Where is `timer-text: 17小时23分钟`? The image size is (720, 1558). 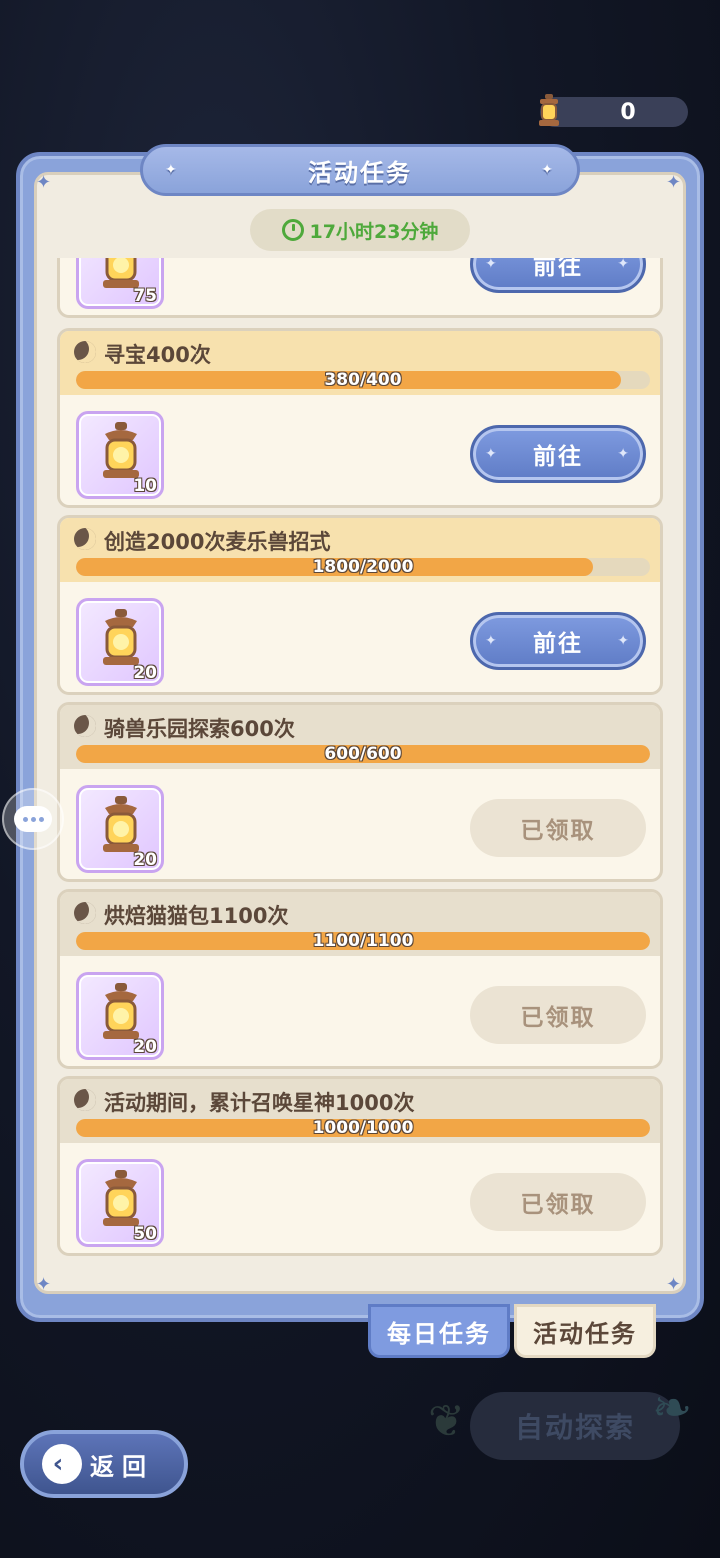
timer-text: 17小时23分钟 is located at coordinates (374, 231).